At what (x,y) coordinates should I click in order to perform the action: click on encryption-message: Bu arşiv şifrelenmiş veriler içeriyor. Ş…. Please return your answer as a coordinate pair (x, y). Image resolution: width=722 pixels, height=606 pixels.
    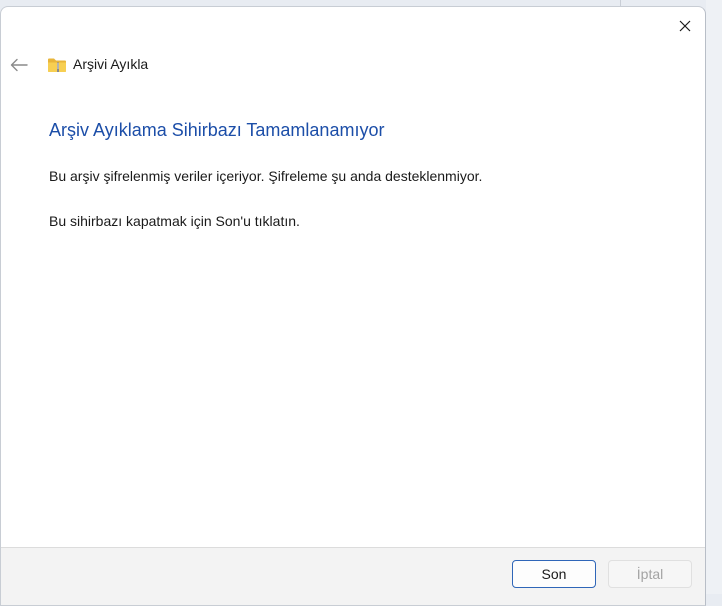
    Looking at the image, I should click on (266, 176).